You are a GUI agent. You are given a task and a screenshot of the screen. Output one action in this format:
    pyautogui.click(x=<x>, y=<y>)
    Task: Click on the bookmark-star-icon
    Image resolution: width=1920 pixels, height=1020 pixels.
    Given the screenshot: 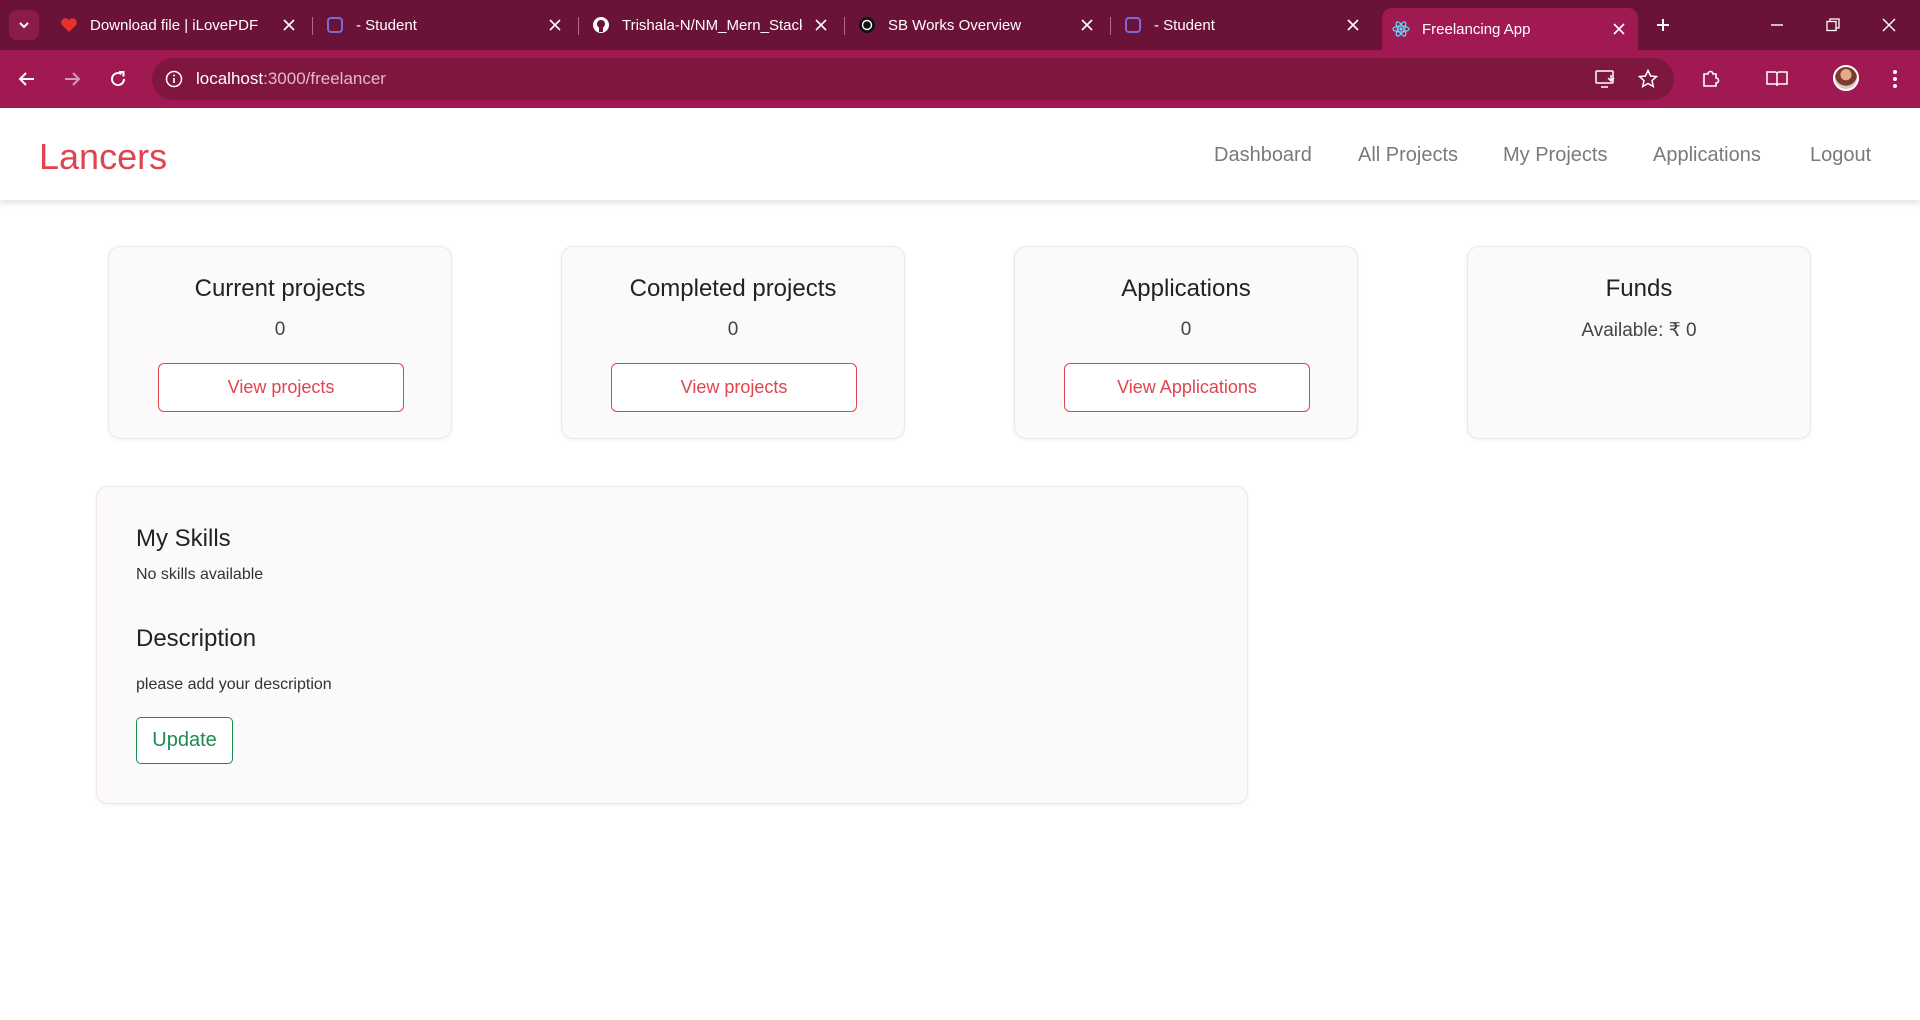 What is the action you would take?
    pyautogui.click(x=1648, y=79)
    